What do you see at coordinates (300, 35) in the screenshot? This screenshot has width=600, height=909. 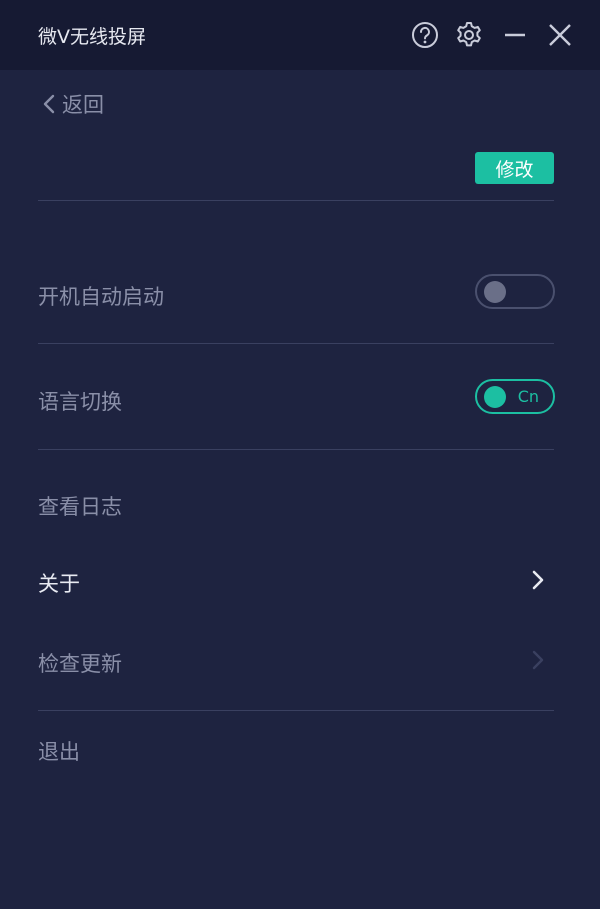 I see `title-bar: 微V无线投屏` at bounding box center [300, 35].